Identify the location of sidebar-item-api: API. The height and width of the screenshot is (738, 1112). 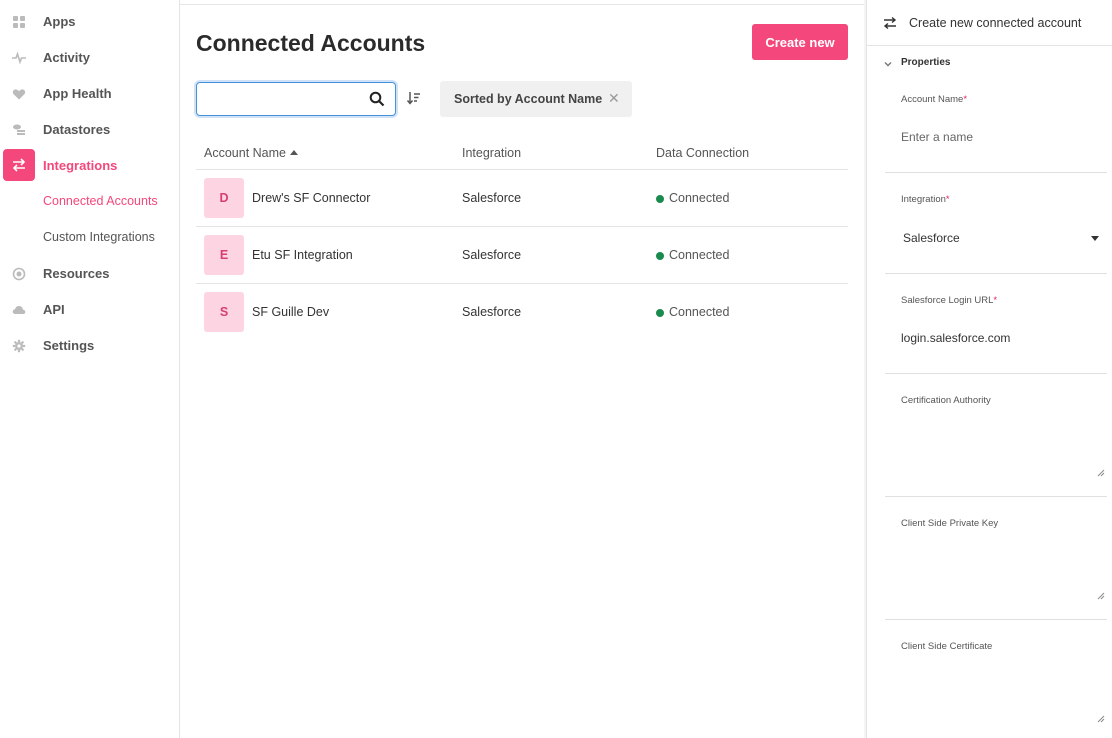
(89, 309).